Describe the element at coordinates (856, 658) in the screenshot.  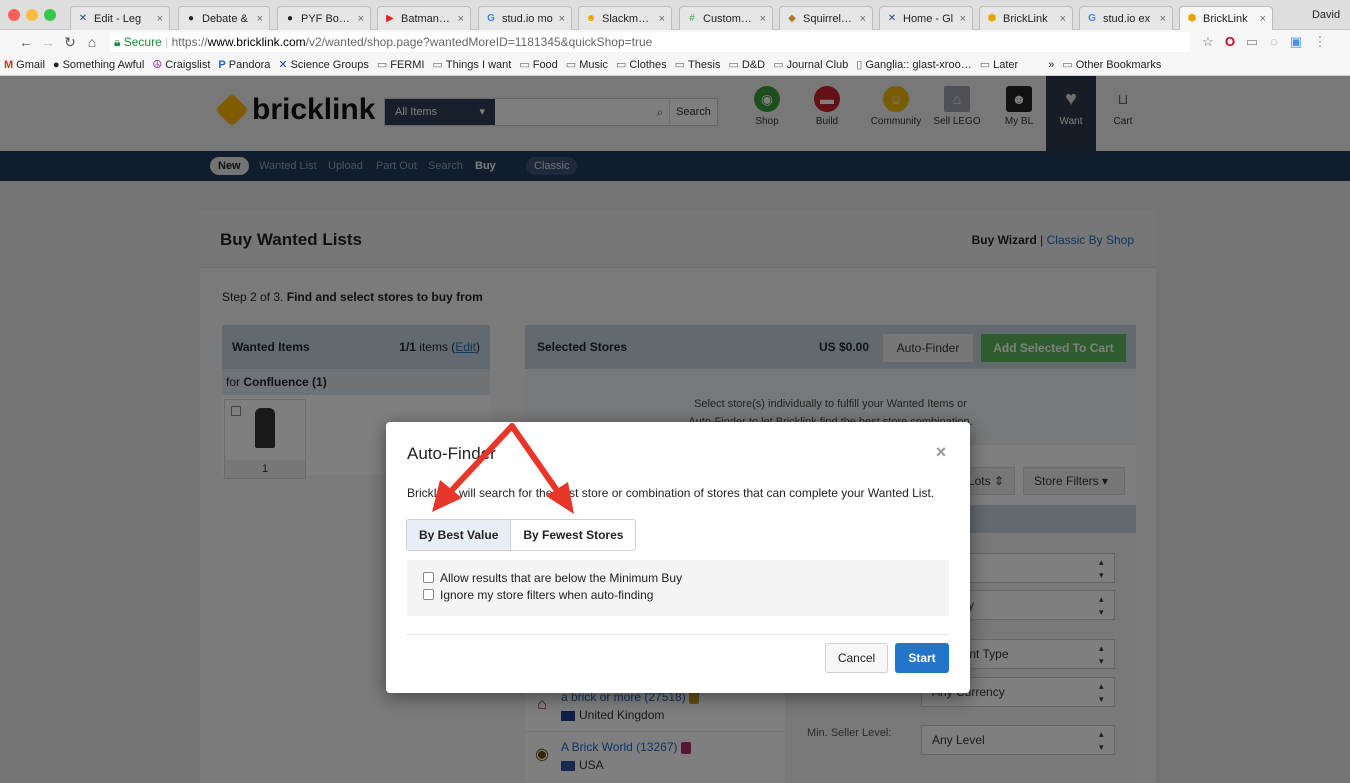
I see `cancel-button: Cancel` at that location.